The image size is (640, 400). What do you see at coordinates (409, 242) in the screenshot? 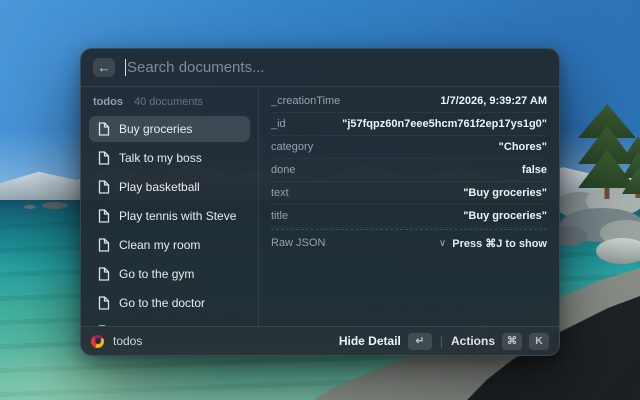
I see `raw-json-toggle: Raw JSON ∨ Press ⌘J to show` at bounding box center [409, 242].